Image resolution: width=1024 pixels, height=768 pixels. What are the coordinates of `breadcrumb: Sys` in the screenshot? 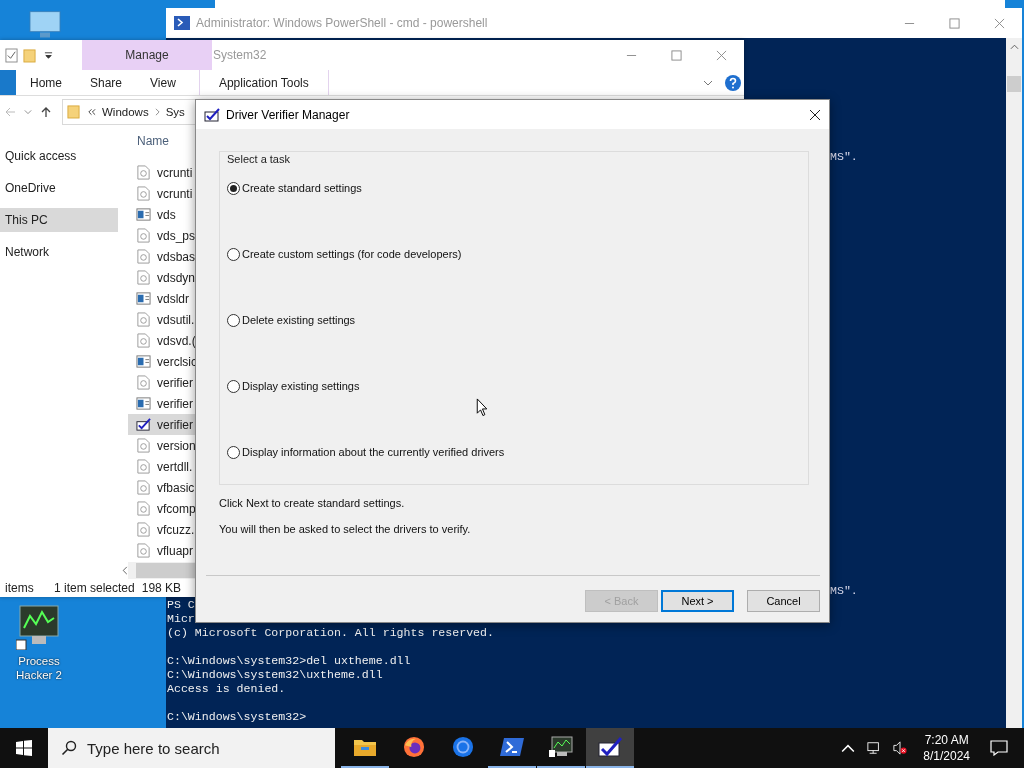 It's located at (175, 111).